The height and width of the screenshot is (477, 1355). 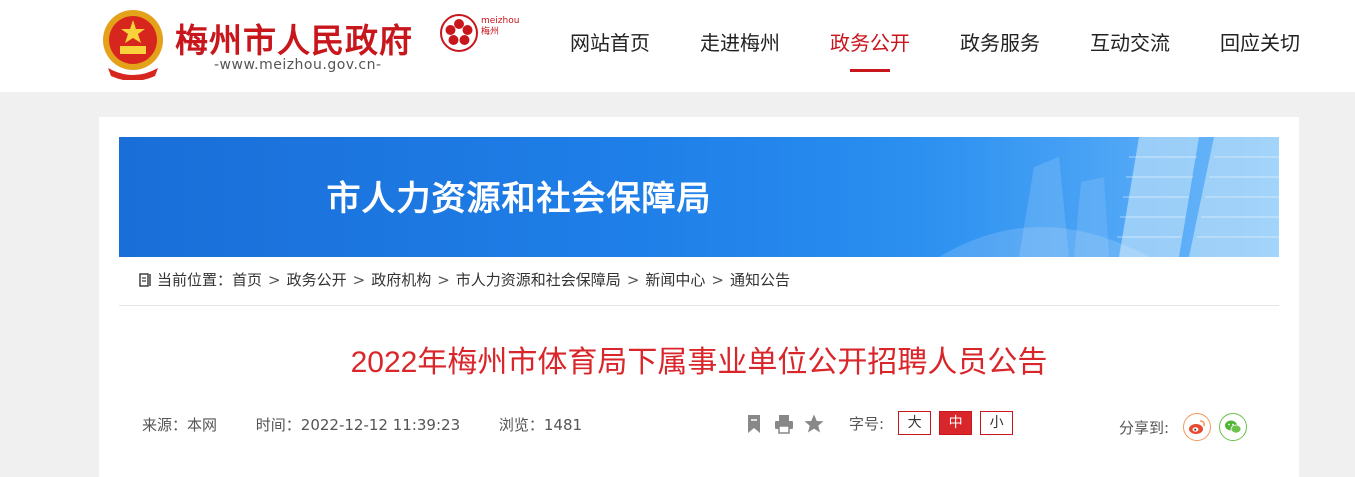 I want to click on nav-item-responses: 回应关切, so click(x=1260, y=46).